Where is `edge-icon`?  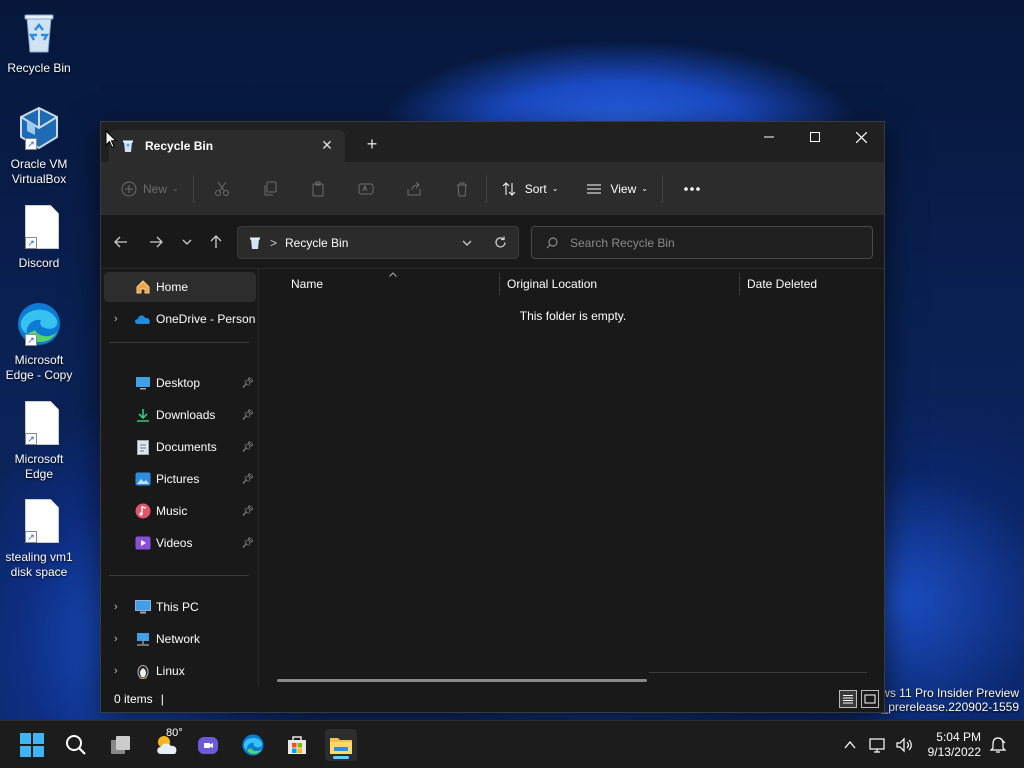 edge-icon is located at coordinates (253, 745).